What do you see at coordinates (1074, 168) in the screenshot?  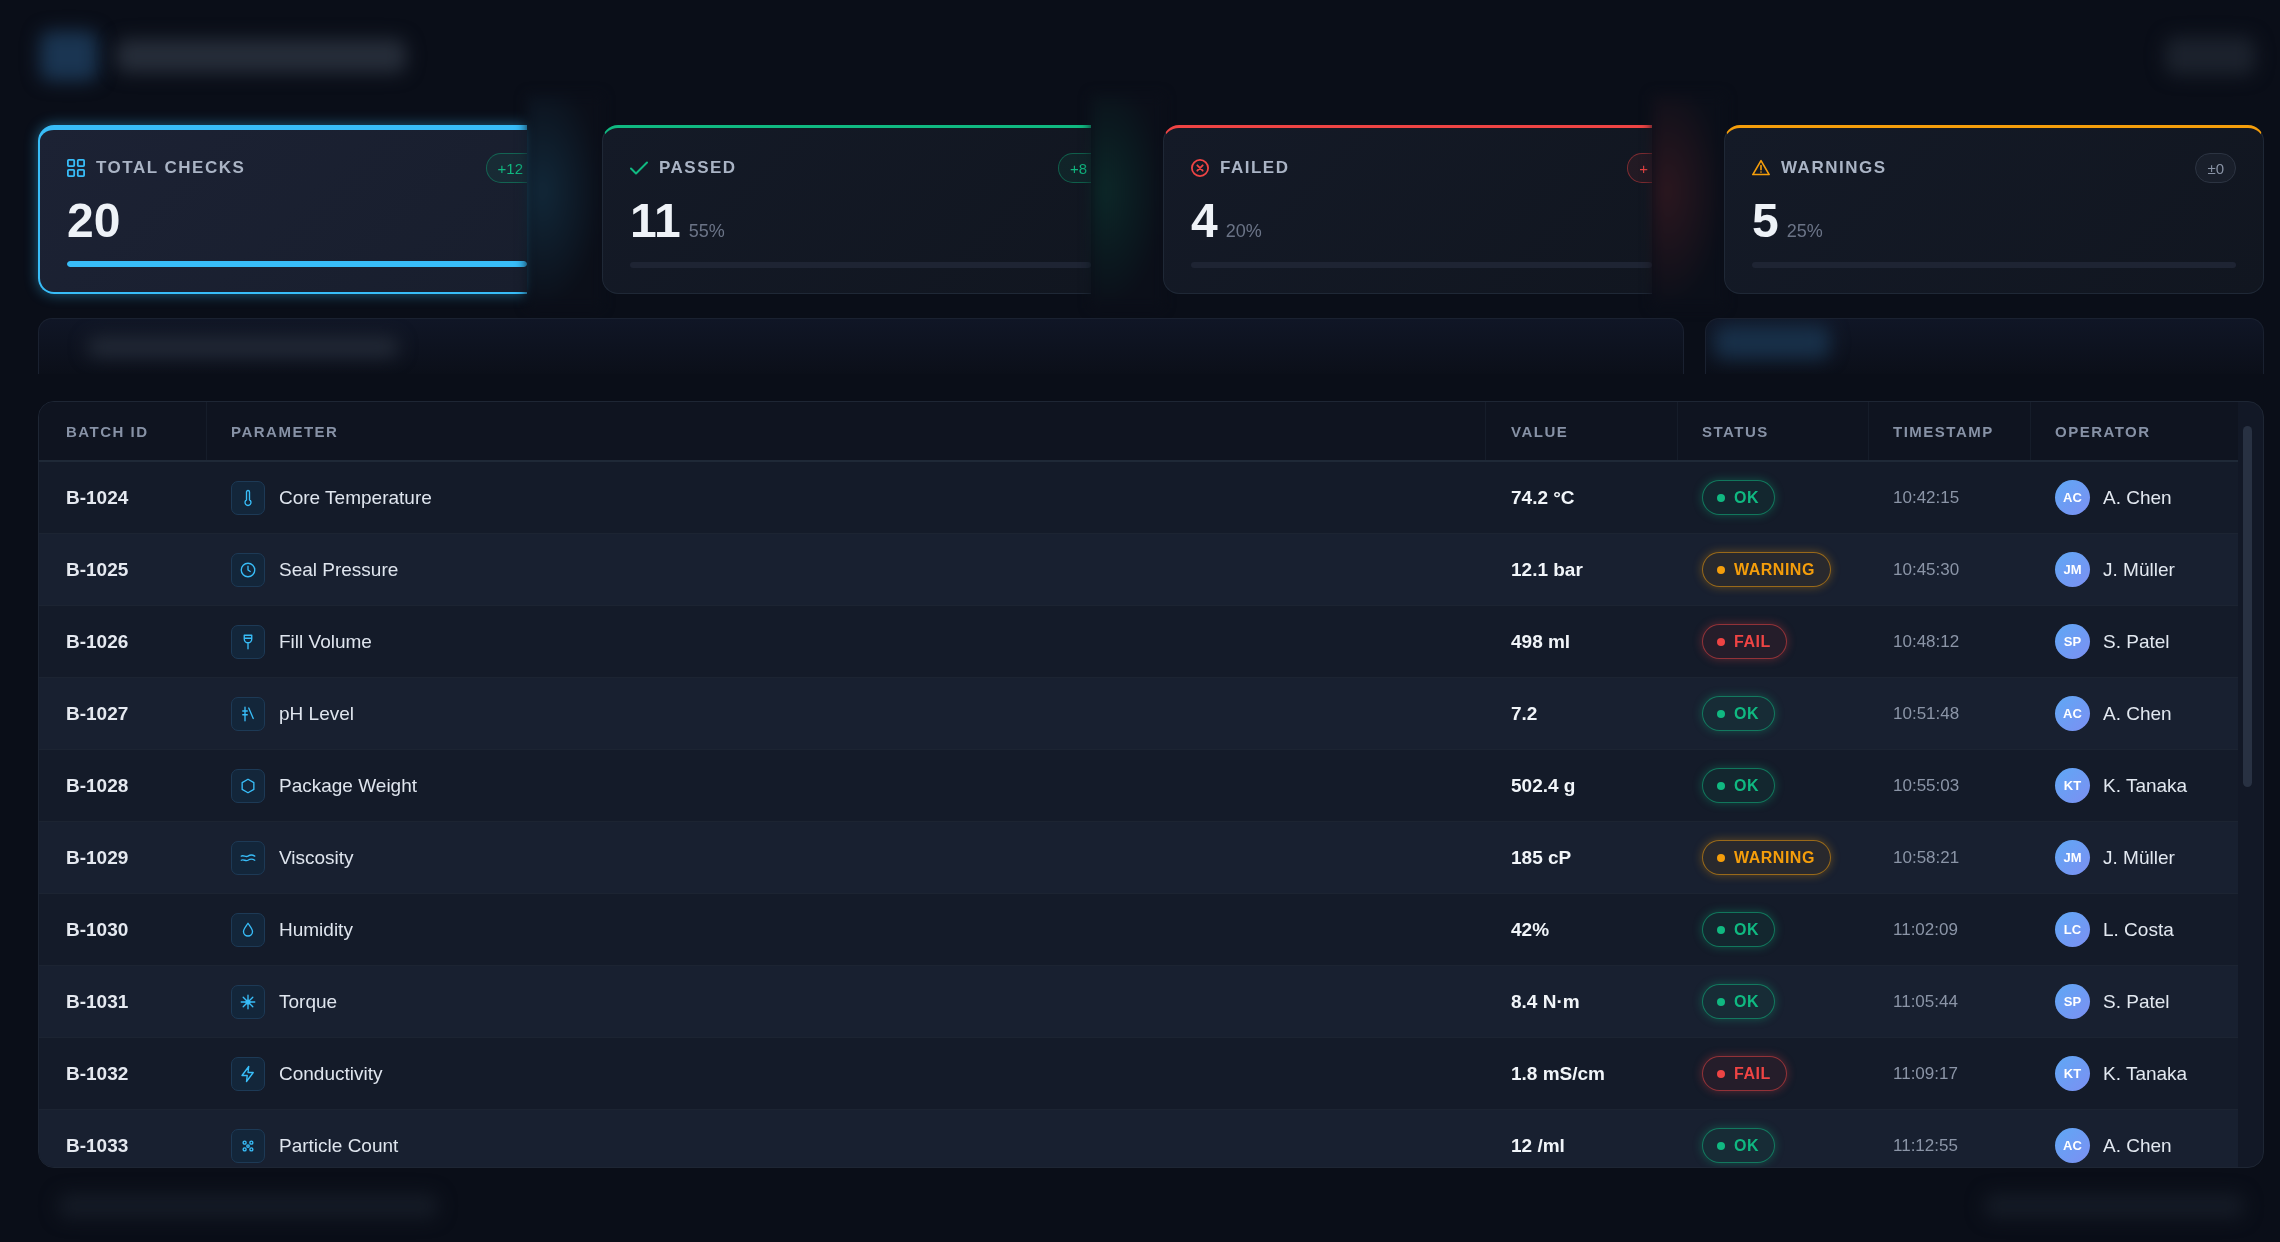 I see `trend-badge: +8` at bounding box center [1074, 168].